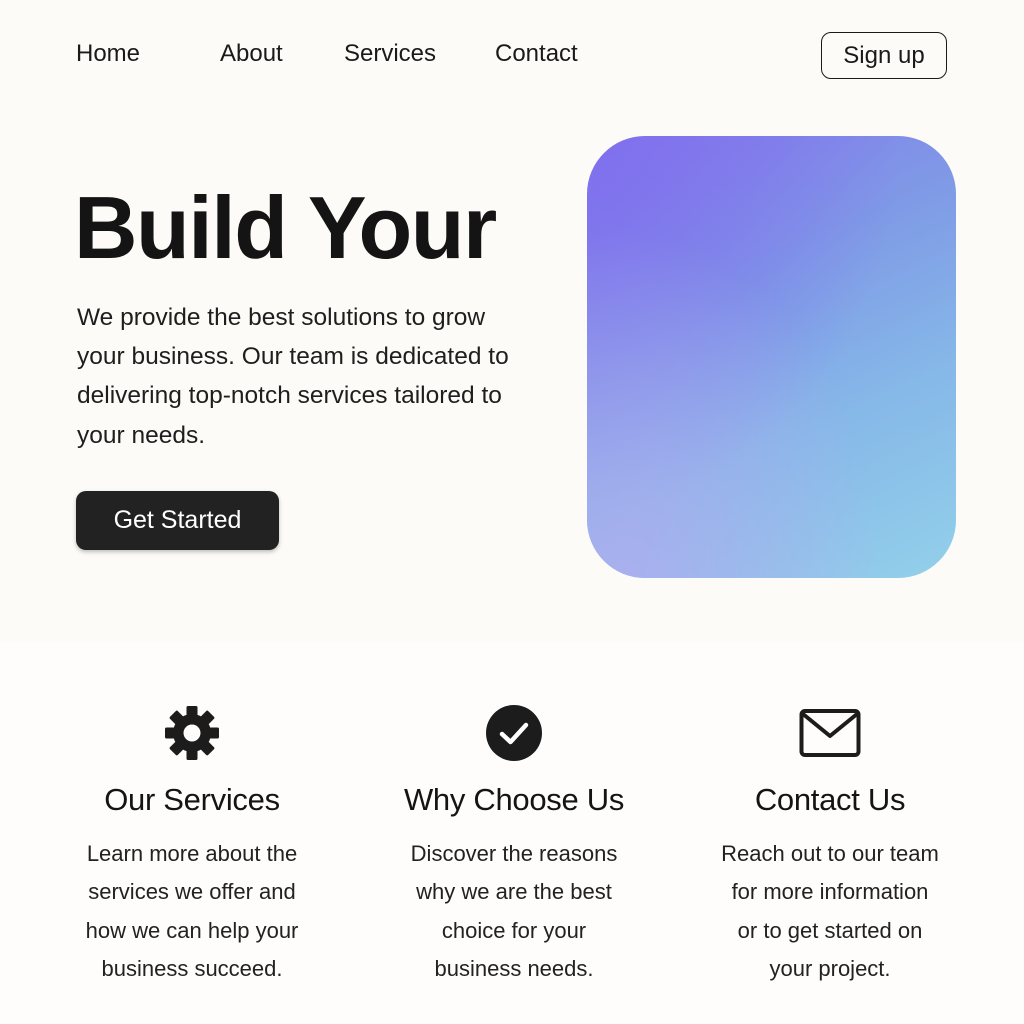 The height and width of the screenshot is (1024, 1024). What do you see at coordinates (390, 54) in the screenshot?
I see `nav-link-services: Services` at bounding box center [390, 54].